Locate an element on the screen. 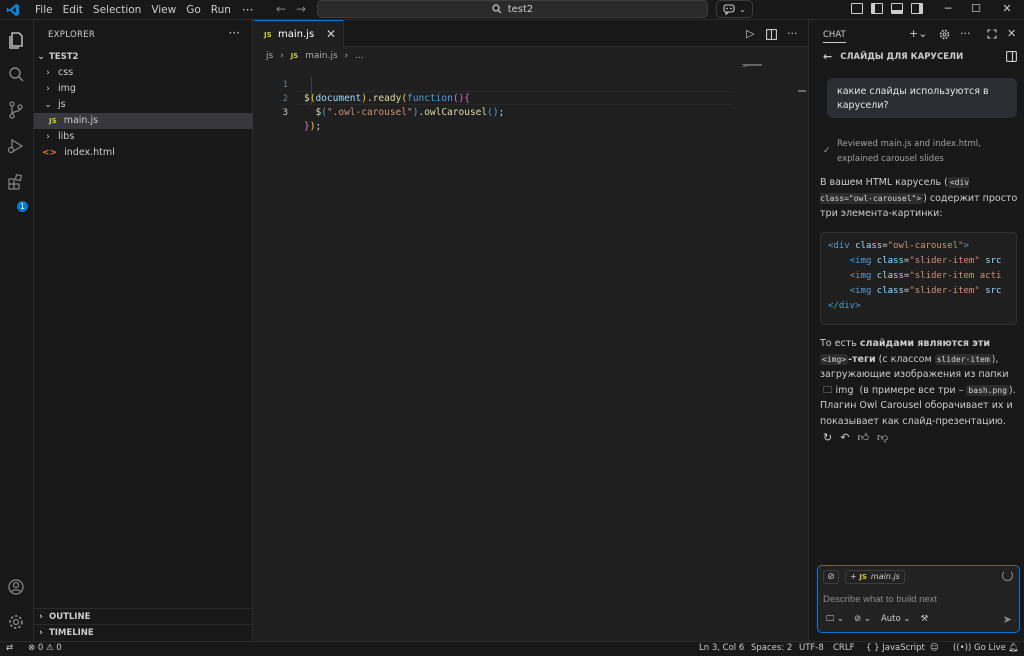  menu-run: Run is located at coordinates (221, 10).